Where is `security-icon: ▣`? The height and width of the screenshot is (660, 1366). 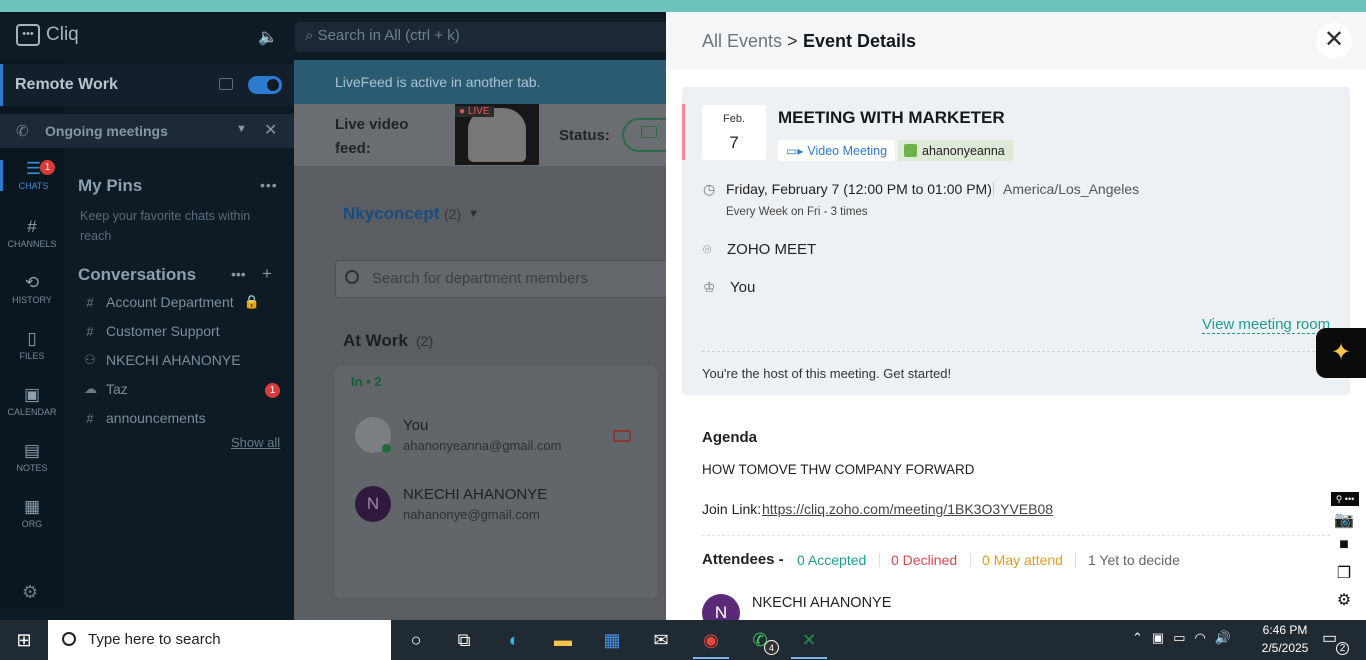 security-icon: ▣ is located at coordinates (1158, 638).